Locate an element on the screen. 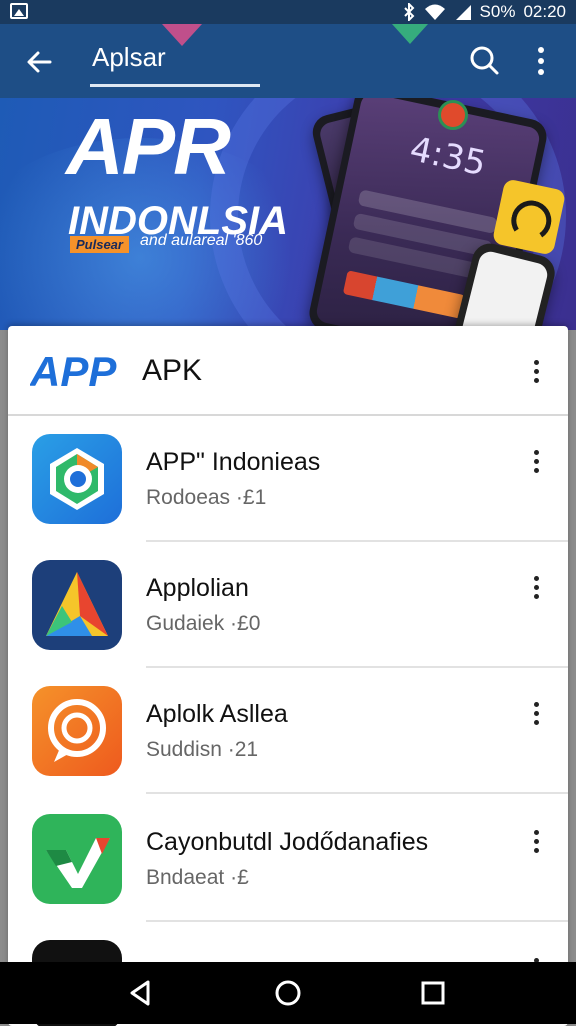 The width and height of the screenshot is (576, 1026). nav-home-icon is located at coordinates (288, 993).